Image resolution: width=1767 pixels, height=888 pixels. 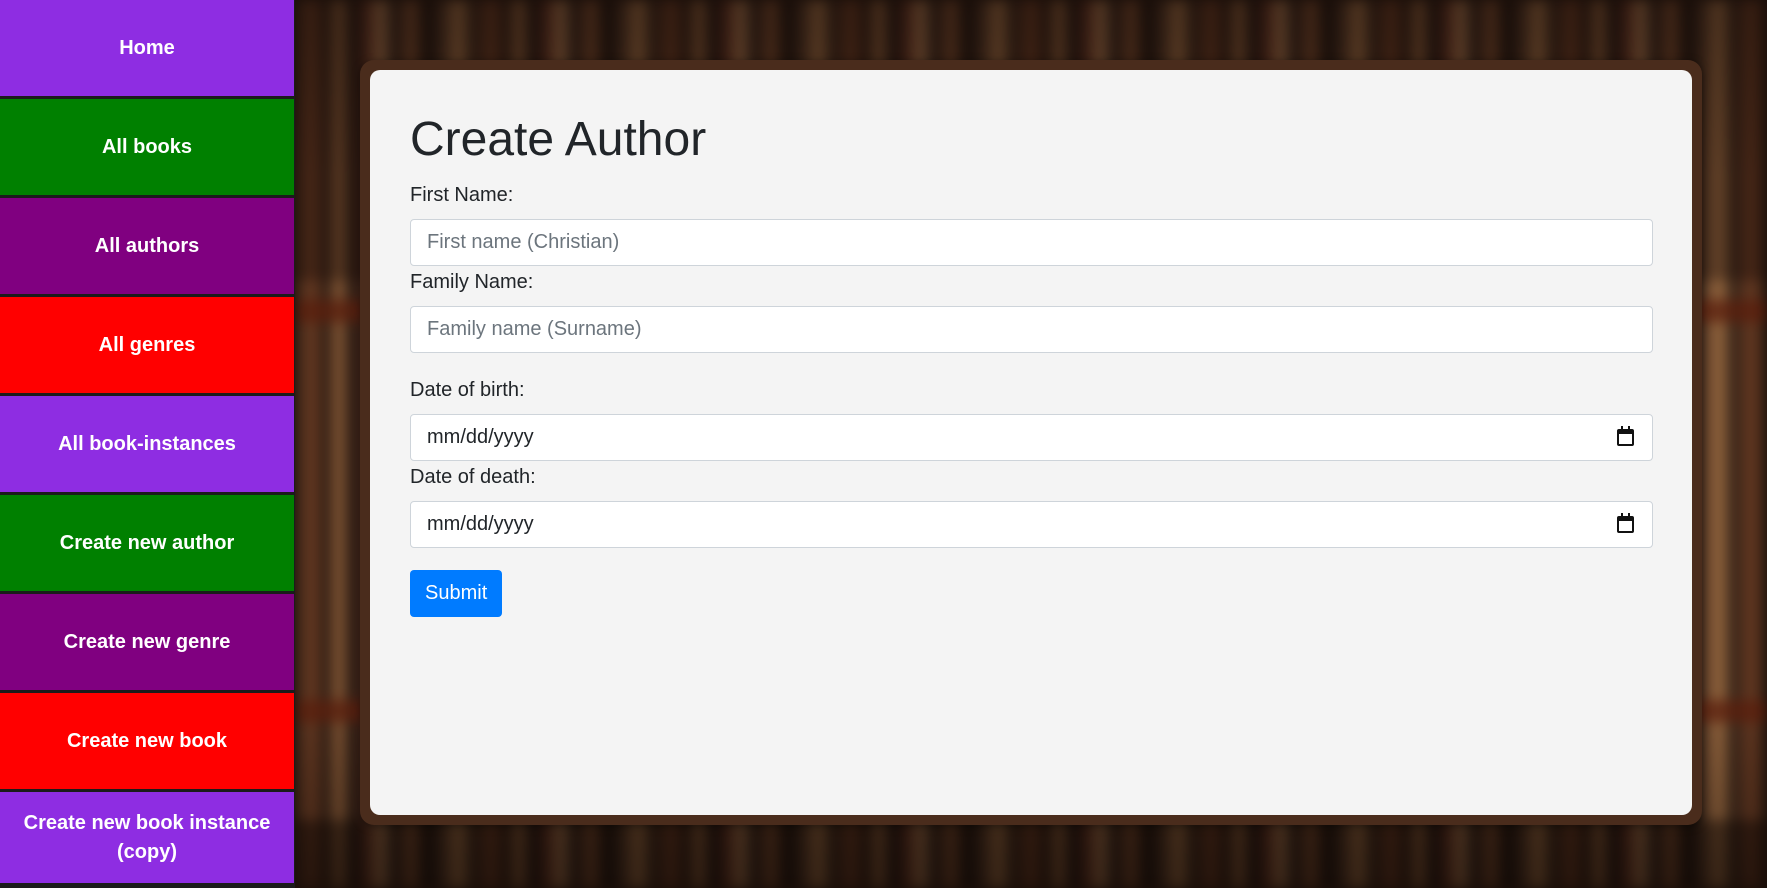 What do you see at coordinates (472, 282) in the screenshot?
I see `family-name-label: Family Name:` at bounding box center [472, 282].